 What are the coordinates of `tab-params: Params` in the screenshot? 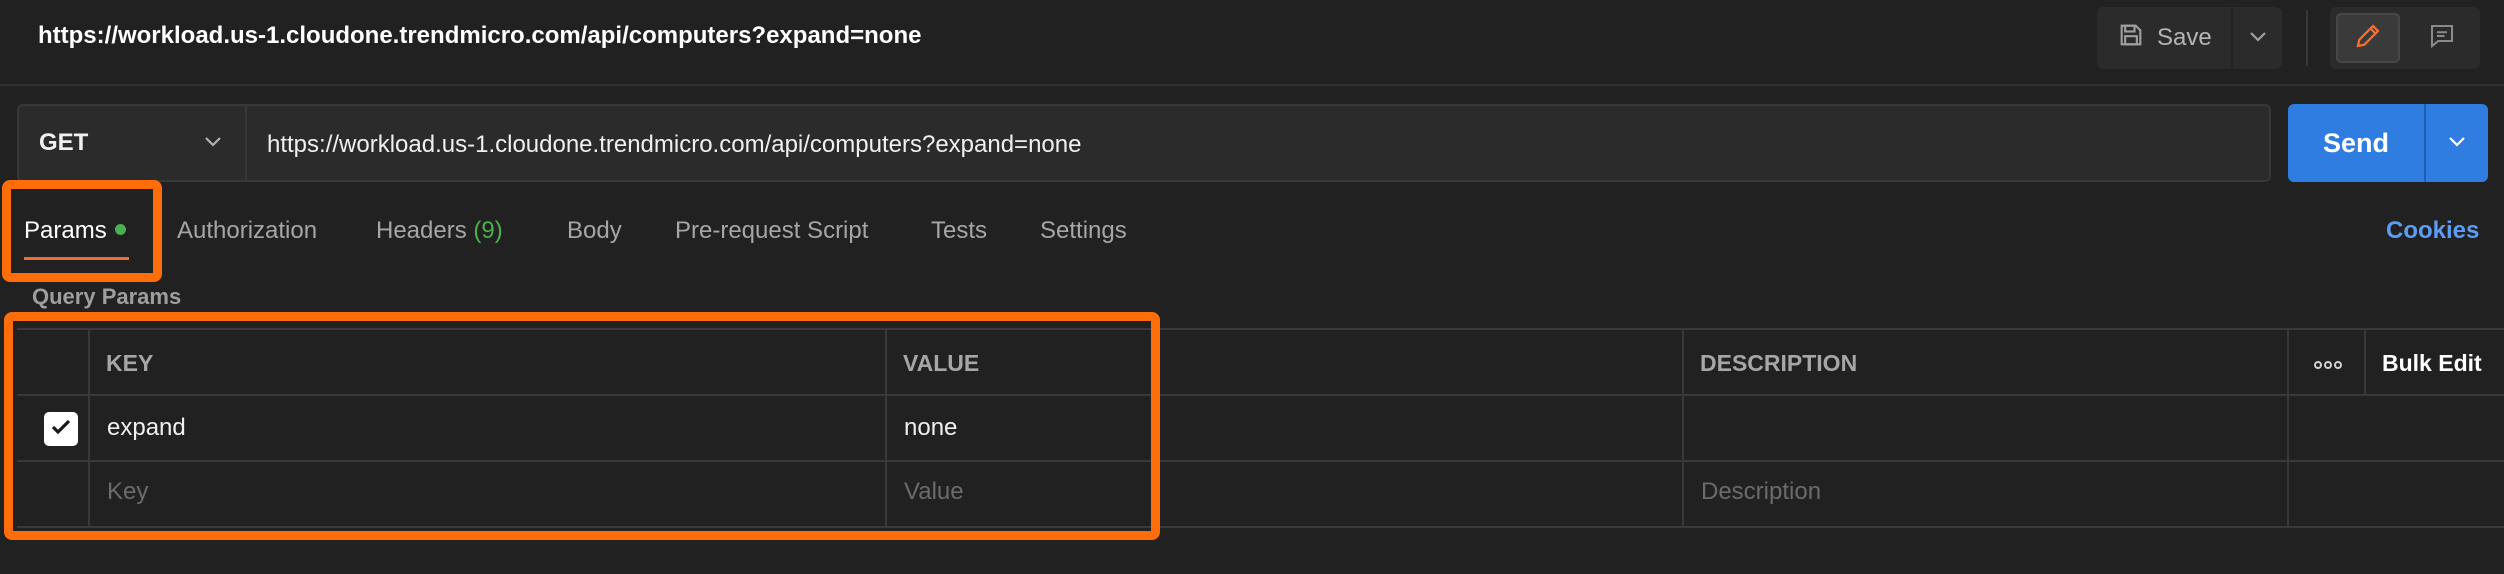 It's located at (75, 231).